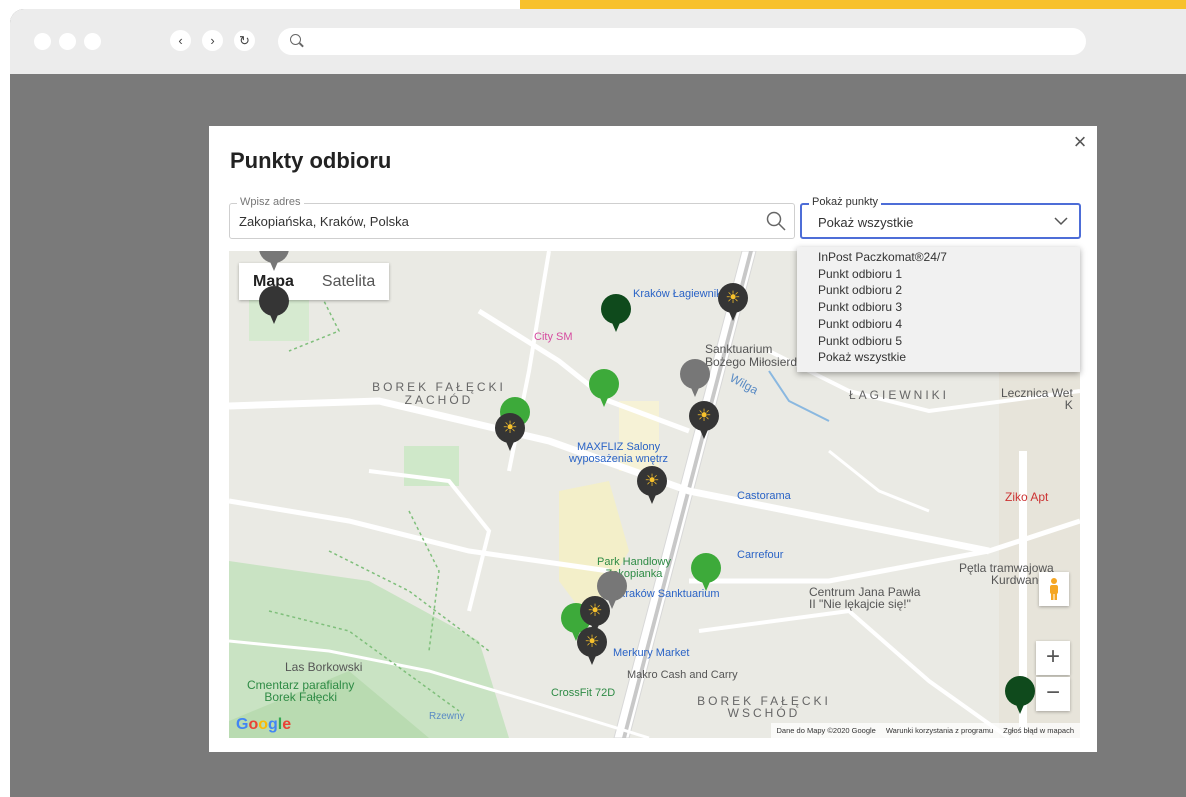 This screenshot has width=1186, height=797. Describe the element at coordinates (1026, 497) in the screenshot. I see `poi-ziko: Ziko Apt` at that location.